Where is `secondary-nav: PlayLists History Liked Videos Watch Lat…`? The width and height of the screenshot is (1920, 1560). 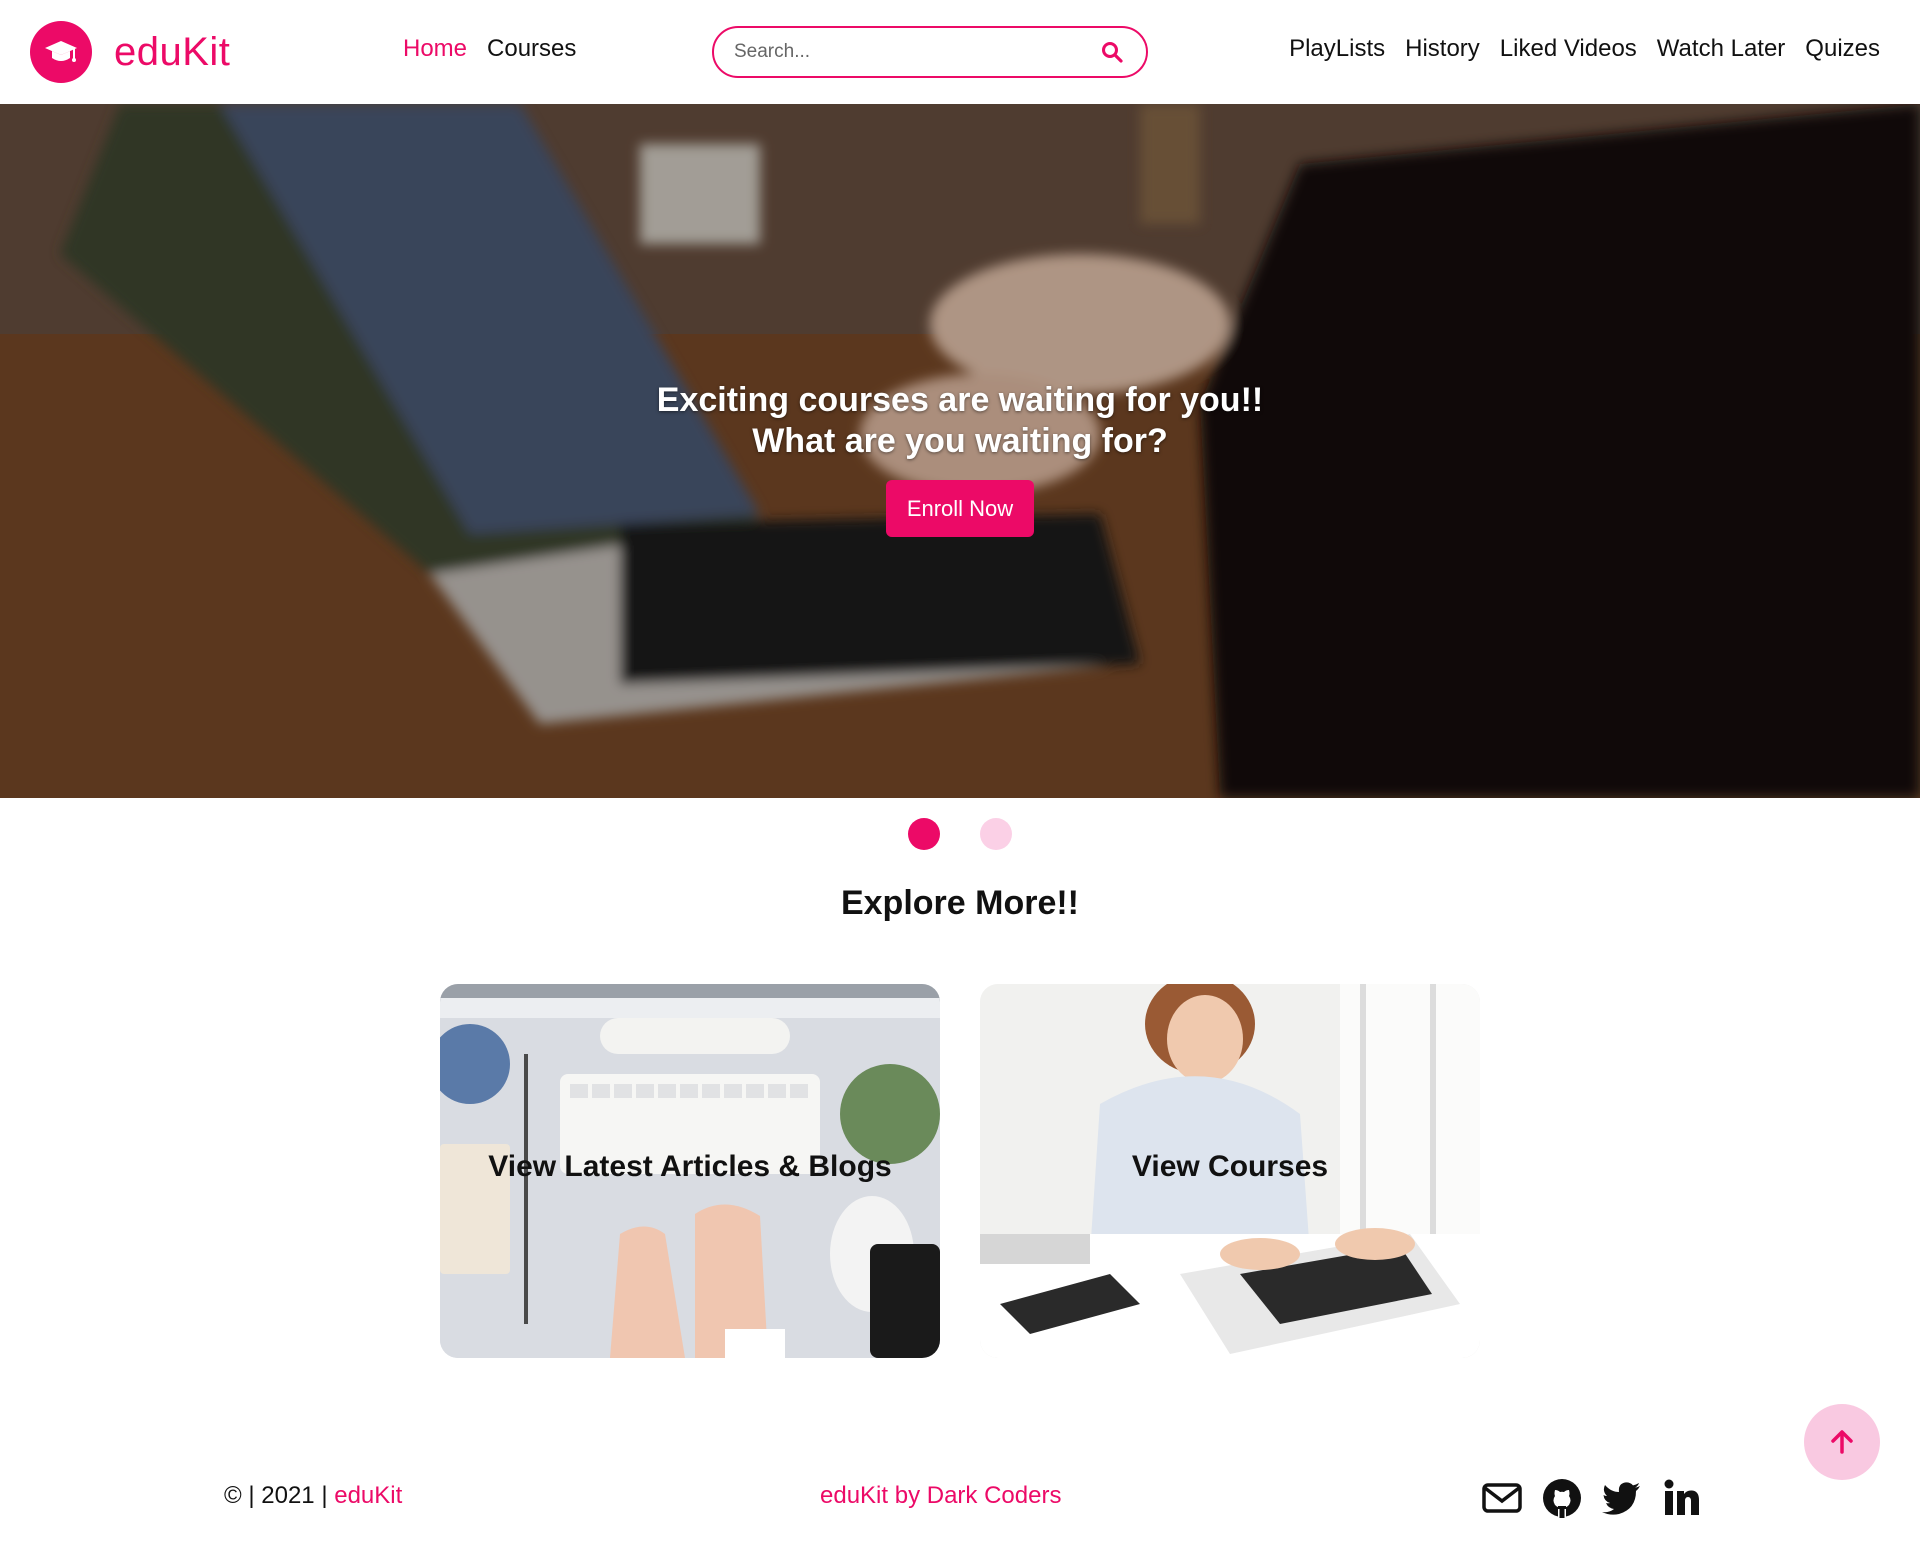 secondary-nav: PlayLists History Liked Videos Watch Lat… is located at coordinates (1584, 49).